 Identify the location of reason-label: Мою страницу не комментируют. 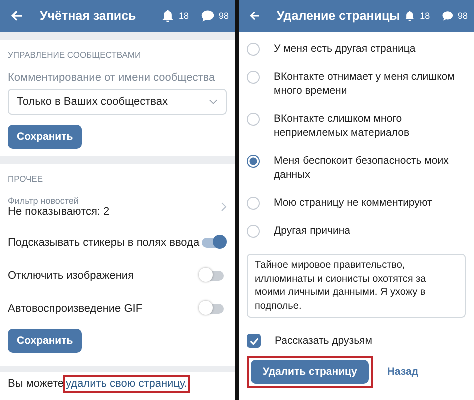
(353, 203).